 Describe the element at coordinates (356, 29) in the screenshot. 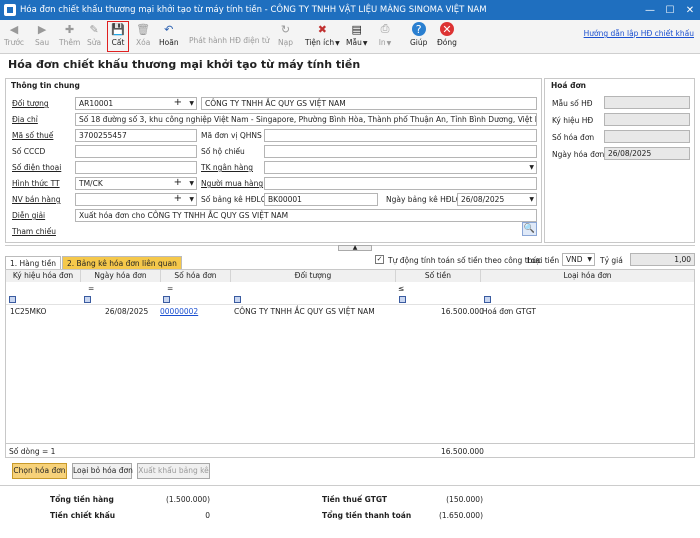

I see `template-icon: ▤` at that location.